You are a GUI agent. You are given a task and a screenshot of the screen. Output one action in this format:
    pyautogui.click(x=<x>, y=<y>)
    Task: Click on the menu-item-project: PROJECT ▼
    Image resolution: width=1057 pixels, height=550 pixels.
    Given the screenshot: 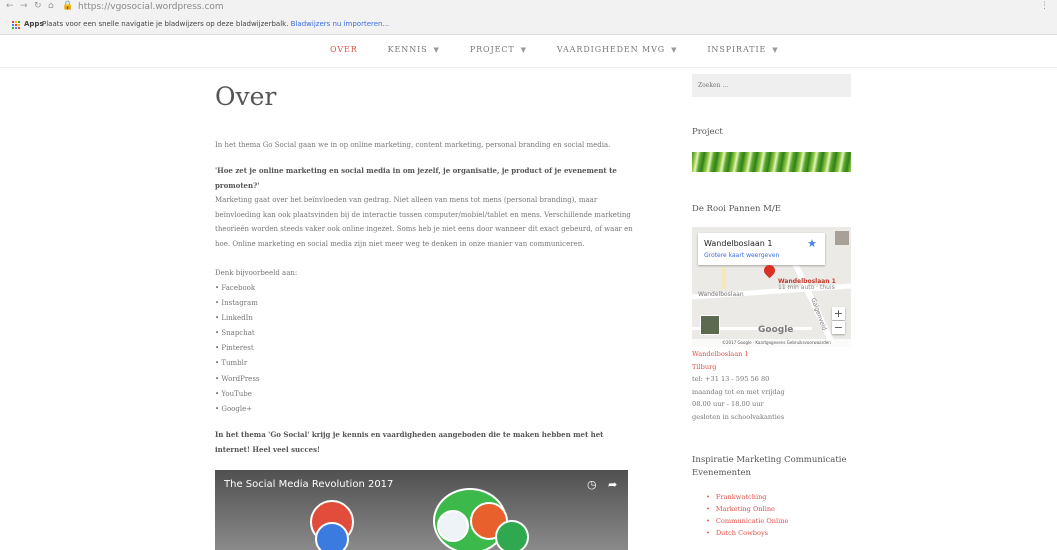 What is the action you would take?
    pyautogui.click(x=498, y=49)
    